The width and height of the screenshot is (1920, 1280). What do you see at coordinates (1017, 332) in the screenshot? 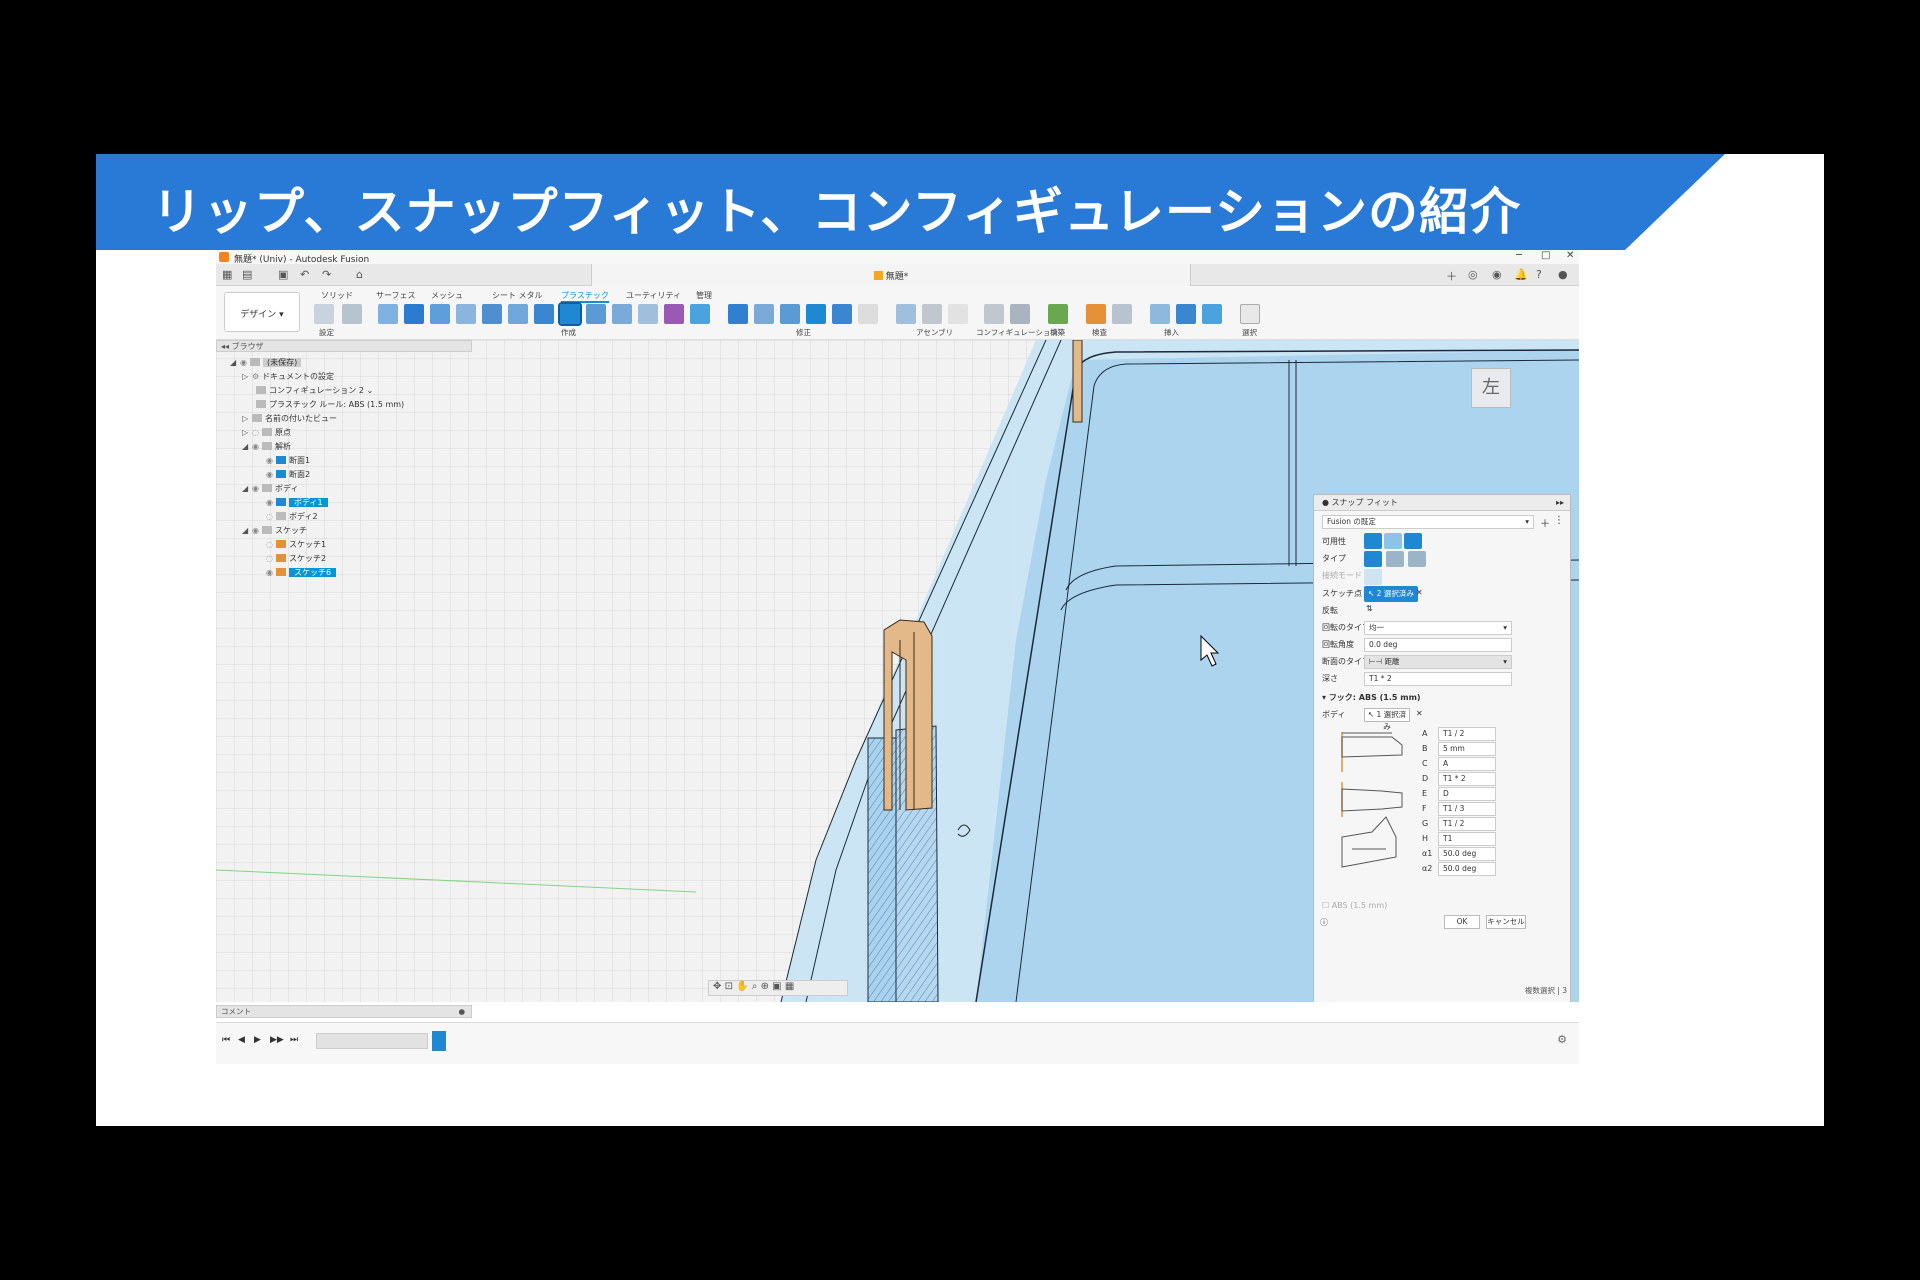
I see `group-configuration: コンフィギュレーション` at bounding box center [1017, 332].